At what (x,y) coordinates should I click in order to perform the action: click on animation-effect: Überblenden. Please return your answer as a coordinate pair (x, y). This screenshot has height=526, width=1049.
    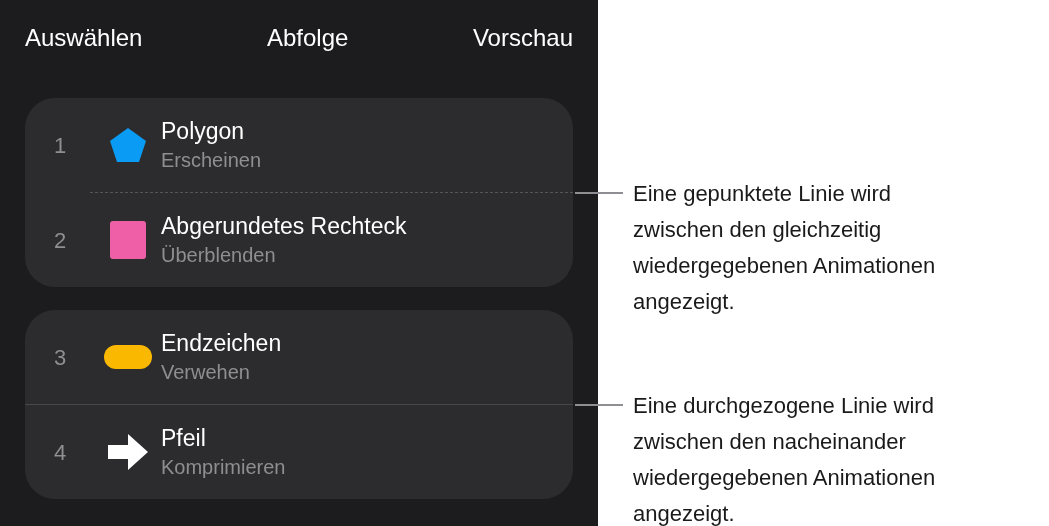
    Looking at the image, I should click on (219, 255).